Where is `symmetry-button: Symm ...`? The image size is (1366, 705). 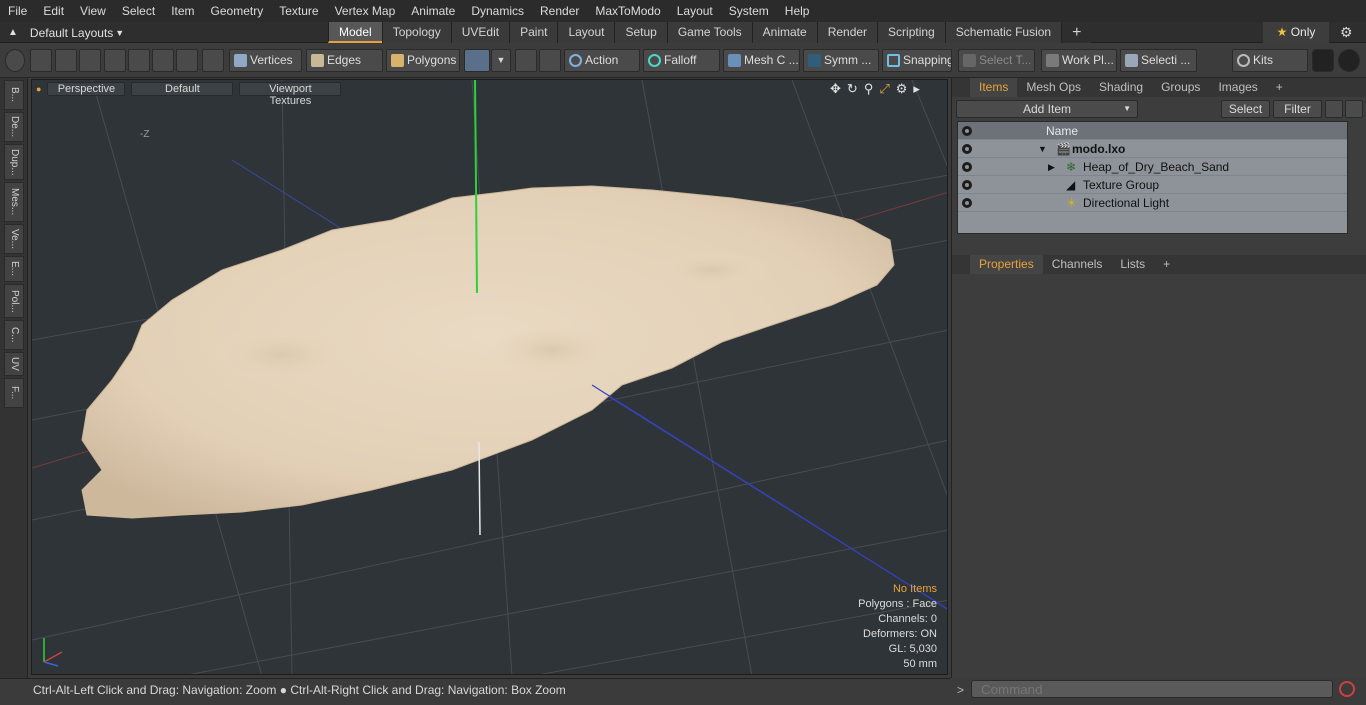 symmetry-button: Symm ... is located at coordinates (841, 60).